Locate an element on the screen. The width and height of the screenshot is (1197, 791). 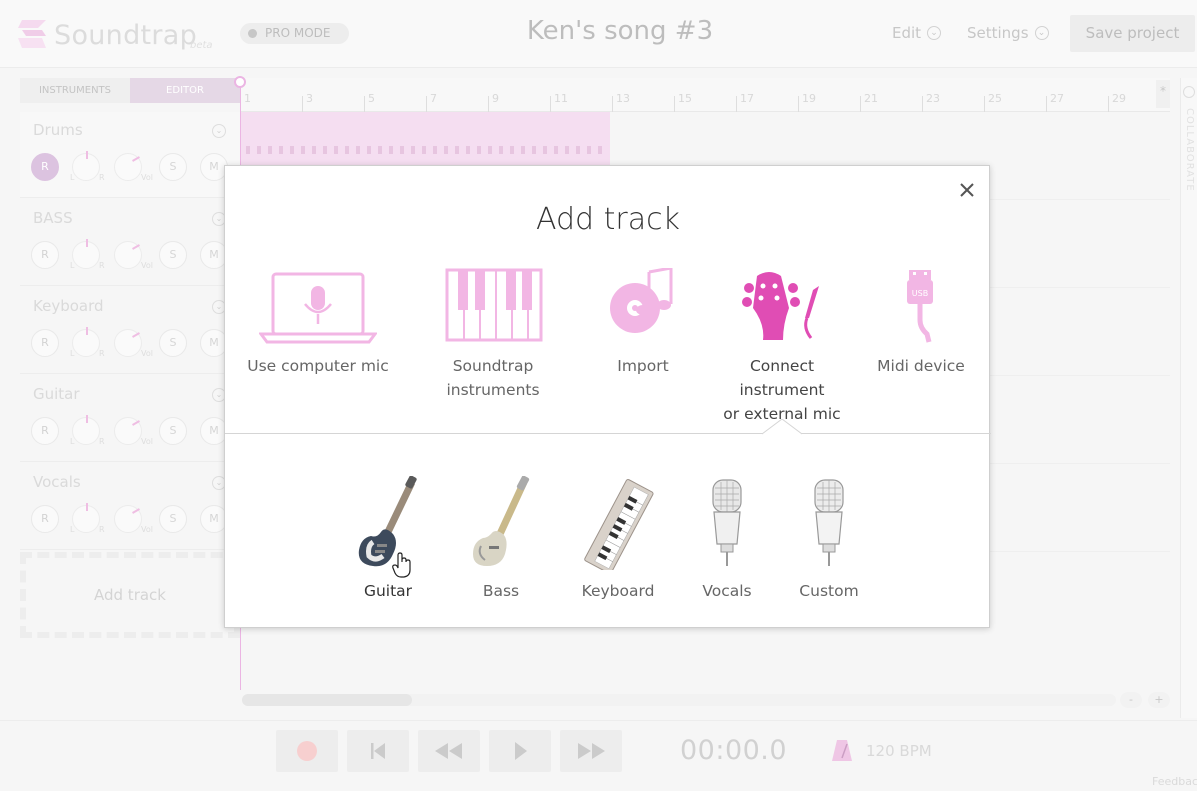
instrument-label: Bass is located at coordinates (501, 591).